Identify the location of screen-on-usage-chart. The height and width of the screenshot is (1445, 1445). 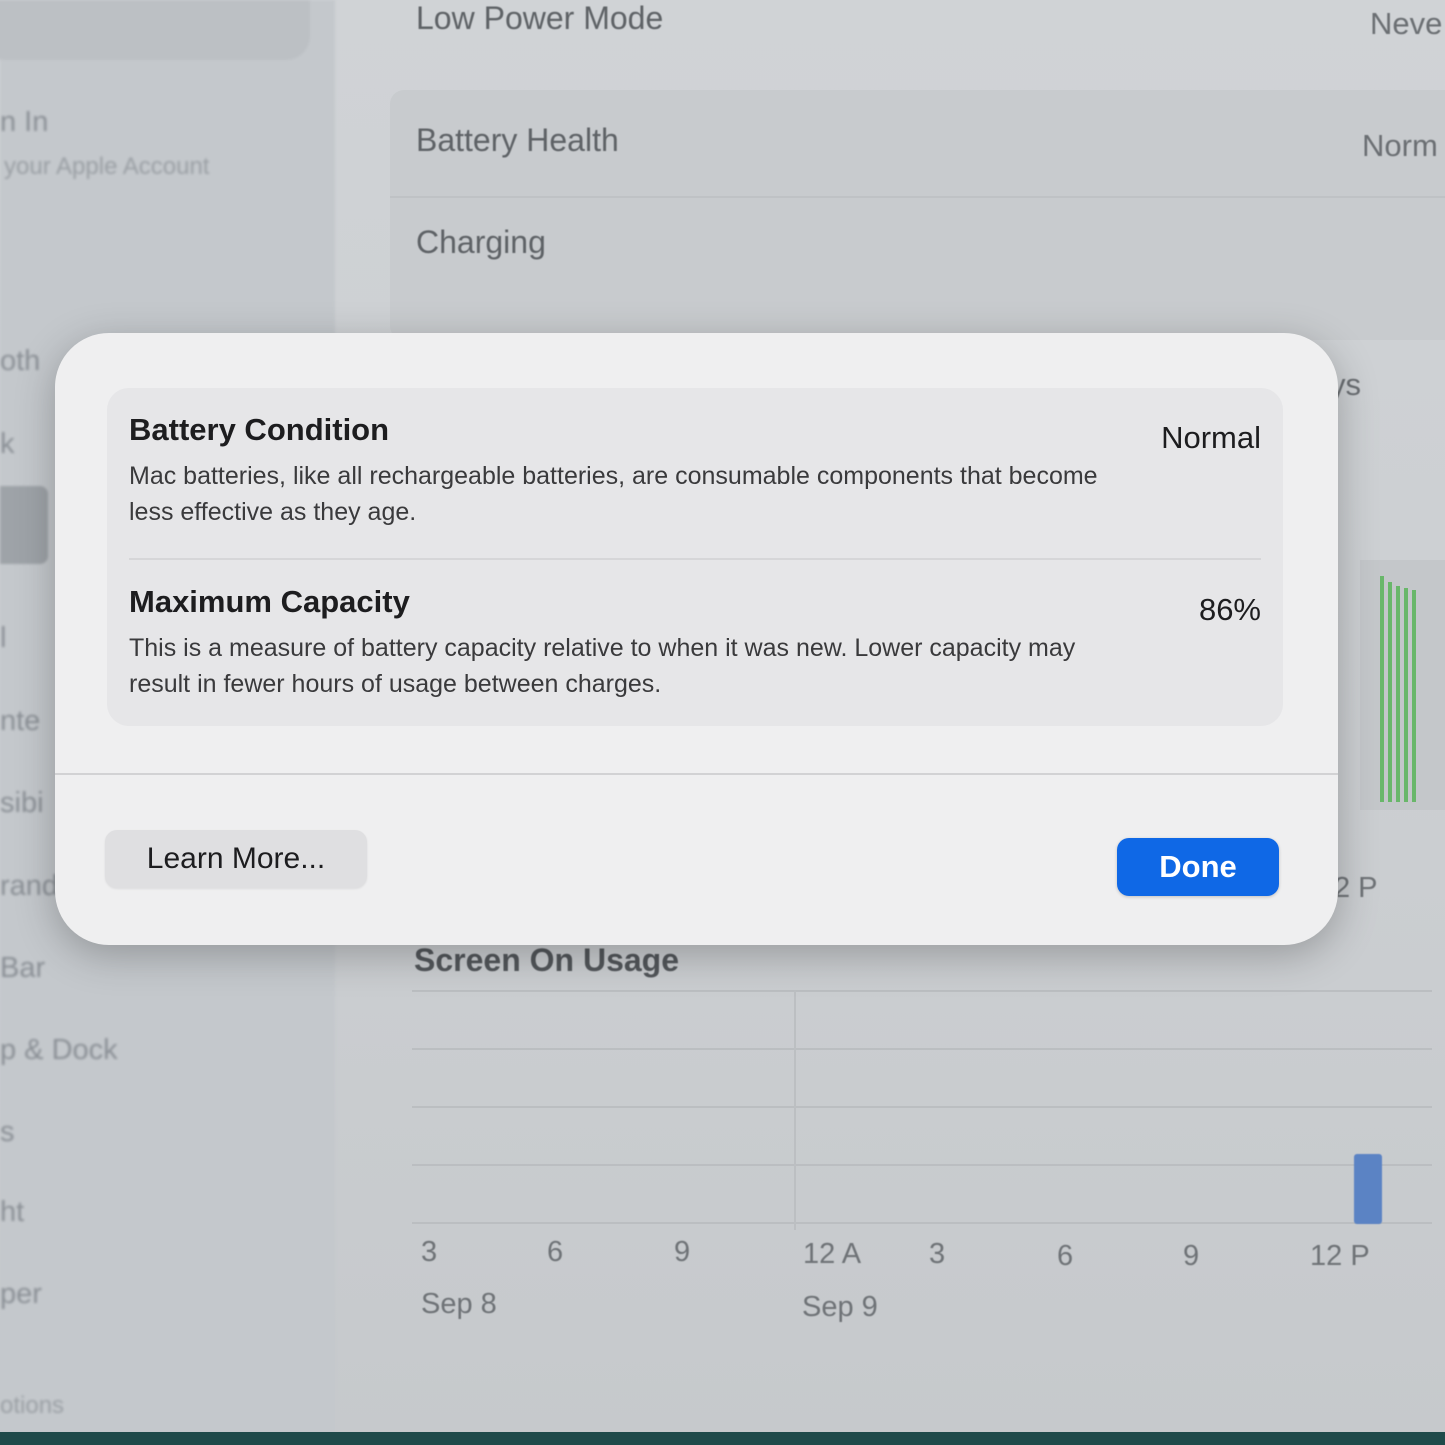
(922, 1110).